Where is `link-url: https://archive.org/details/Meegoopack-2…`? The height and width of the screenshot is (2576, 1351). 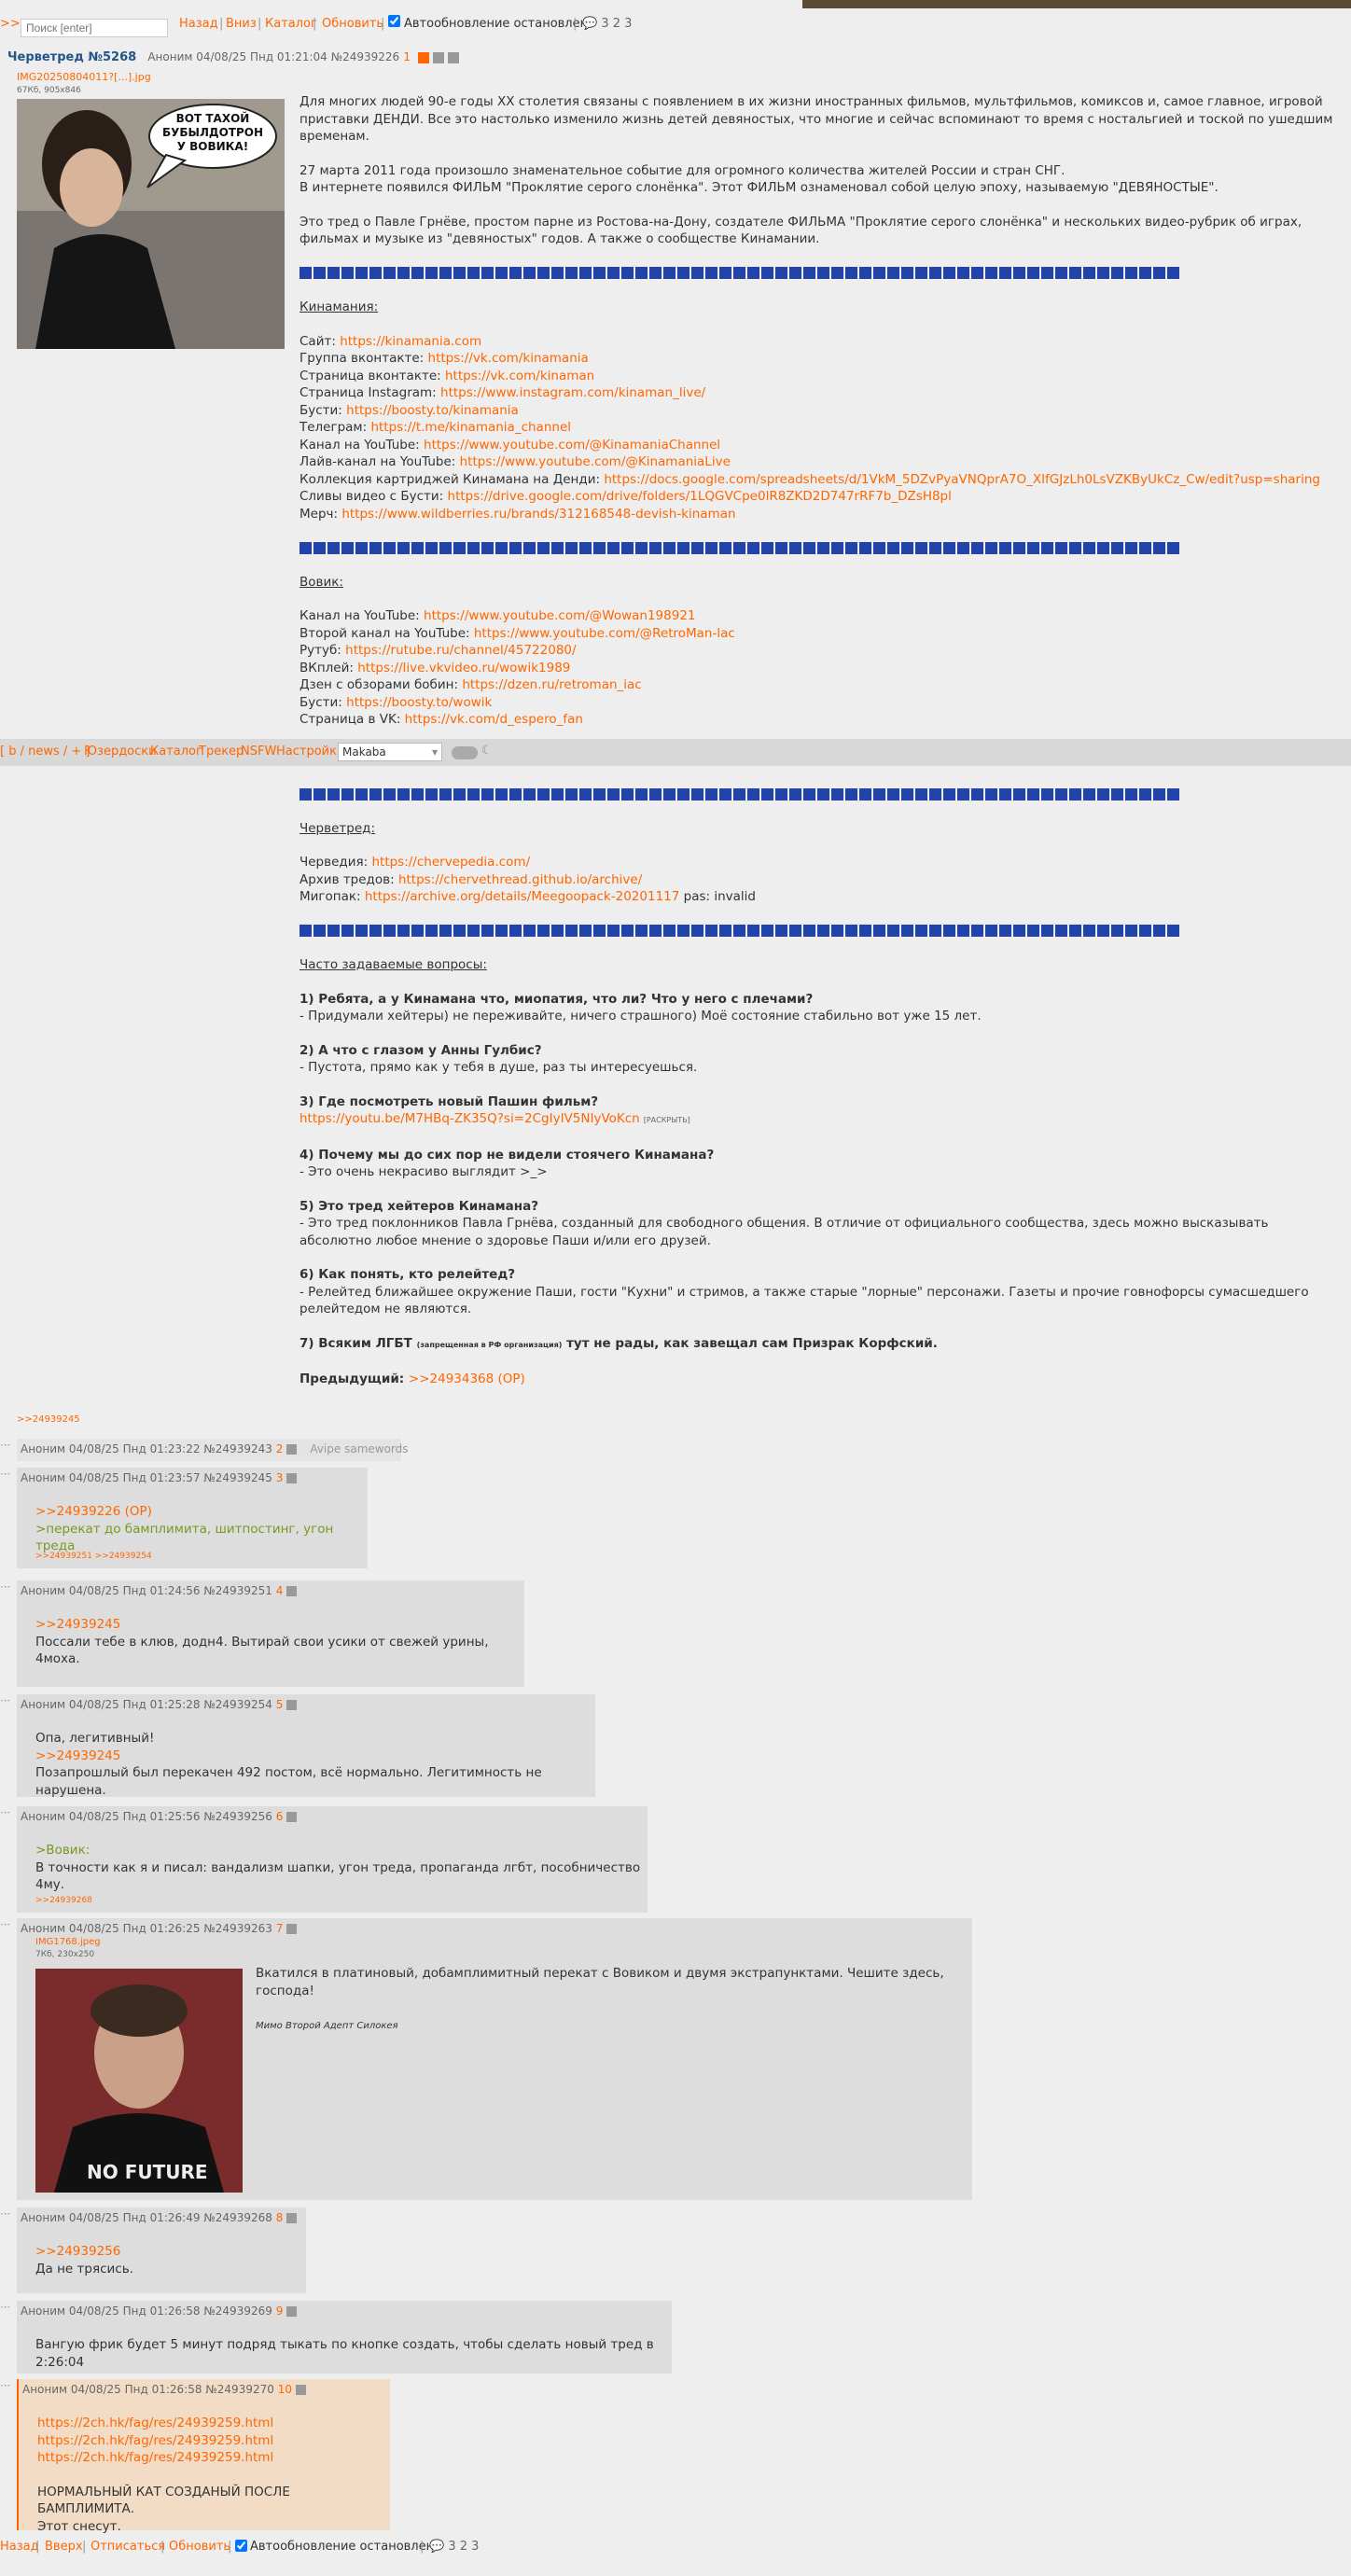
link-url: https://archive.org/details/Meegoopack-2… is located at coordinates (522, 897).